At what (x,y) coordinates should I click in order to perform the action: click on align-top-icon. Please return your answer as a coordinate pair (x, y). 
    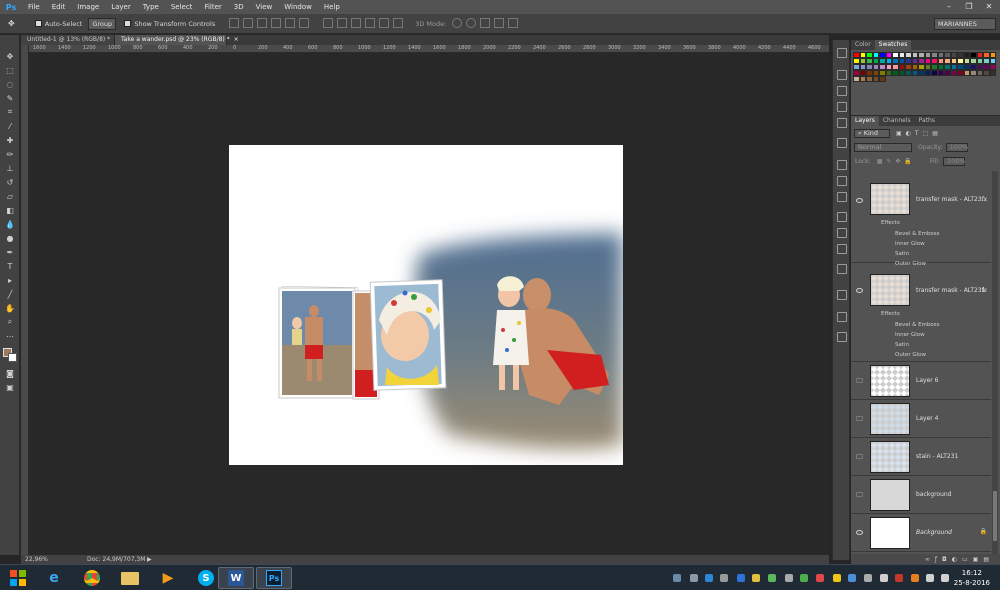
    Looking at the image, I should click on (234, 22).